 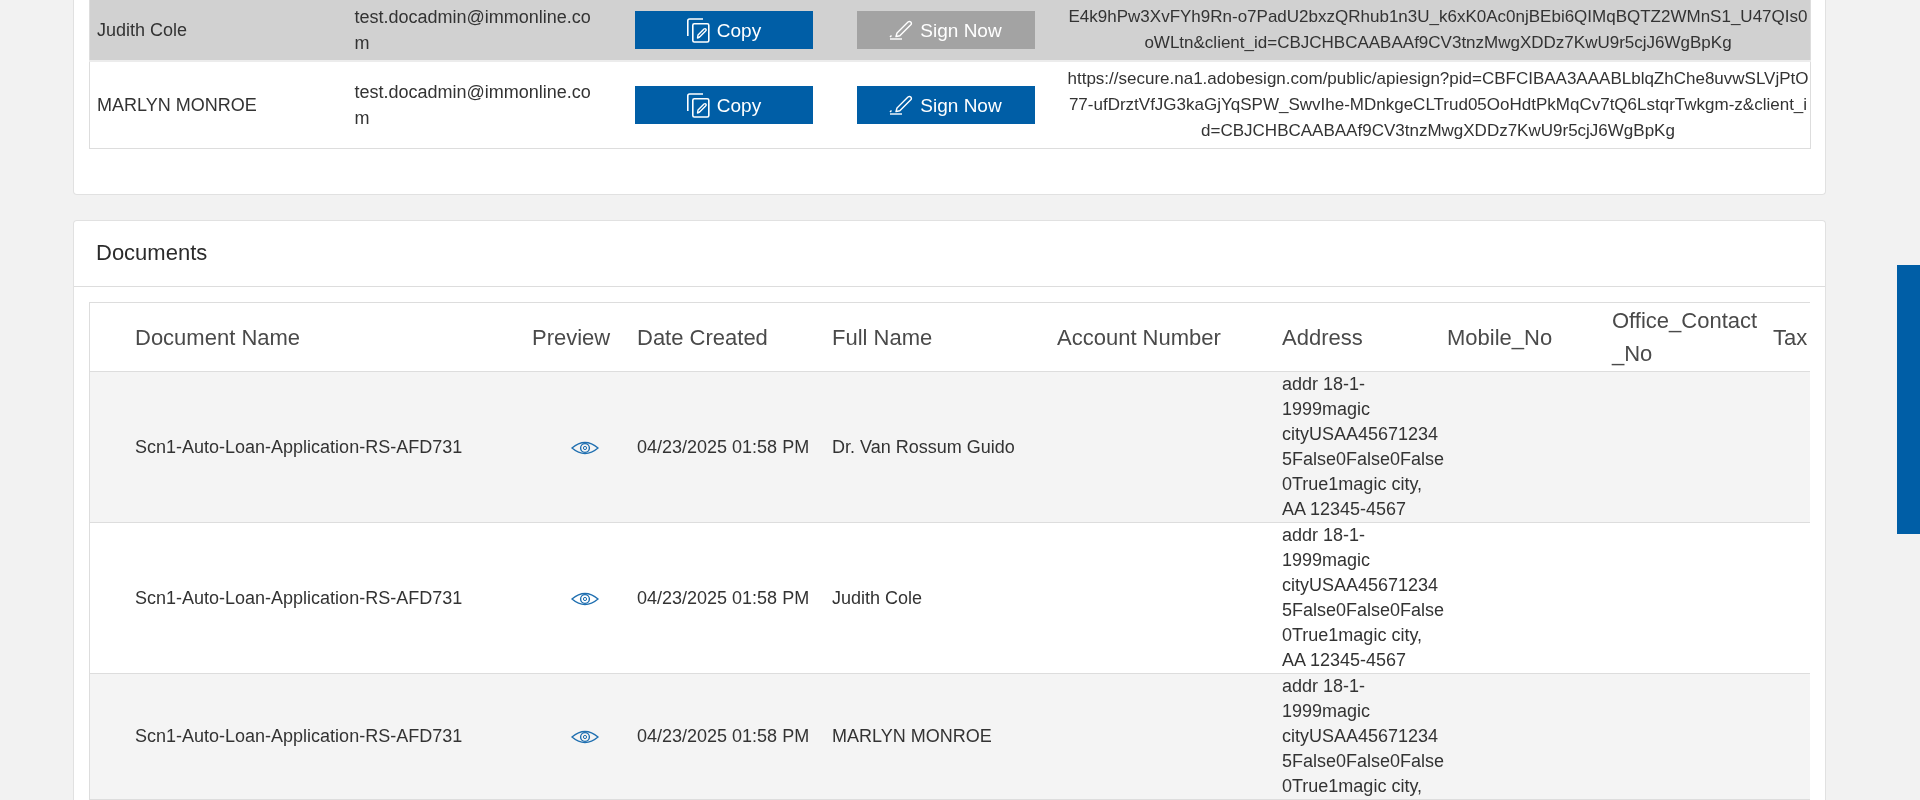 What do you see at coordinates (945, 105) in the screenshot?
I see `sign-now-button: Sign Now` at bounding box center [945, 105].